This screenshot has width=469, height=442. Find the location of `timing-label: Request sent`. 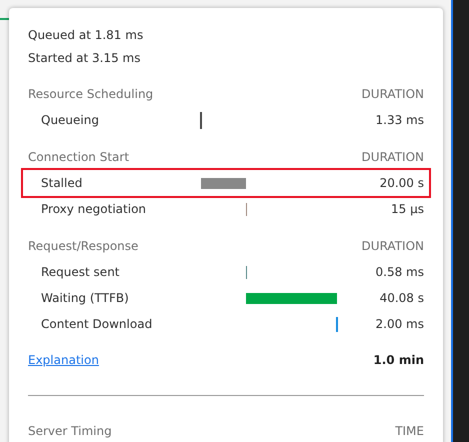

timing-label: Request sent is located at coordinates (80, 272).